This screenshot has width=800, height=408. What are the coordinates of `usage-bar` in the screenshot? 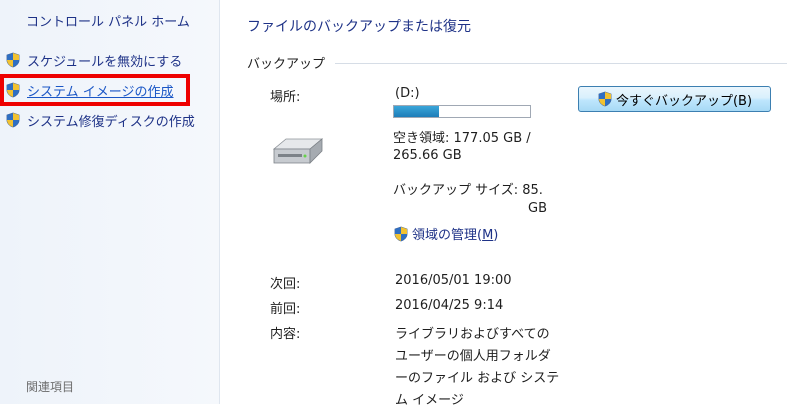 It's located at (462, 111).